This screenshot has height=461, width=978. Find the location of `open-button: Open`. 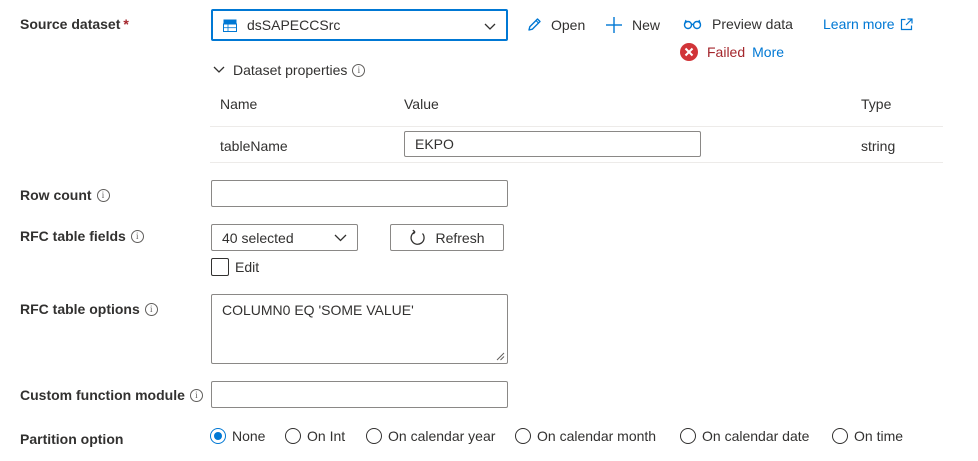

open-button: Open is located at coordinates (555, 24).